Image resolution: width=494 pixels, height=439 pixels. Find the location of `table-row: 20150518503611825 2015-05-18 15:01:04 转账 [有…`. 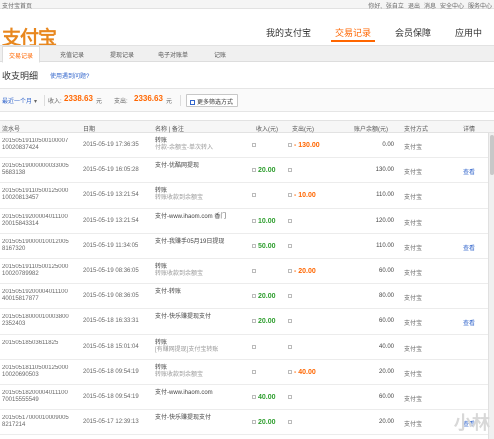

table-row: 20150518503611825 2015-05-18 15:01:04 转账 [有… is located at coordinates (247, 347).